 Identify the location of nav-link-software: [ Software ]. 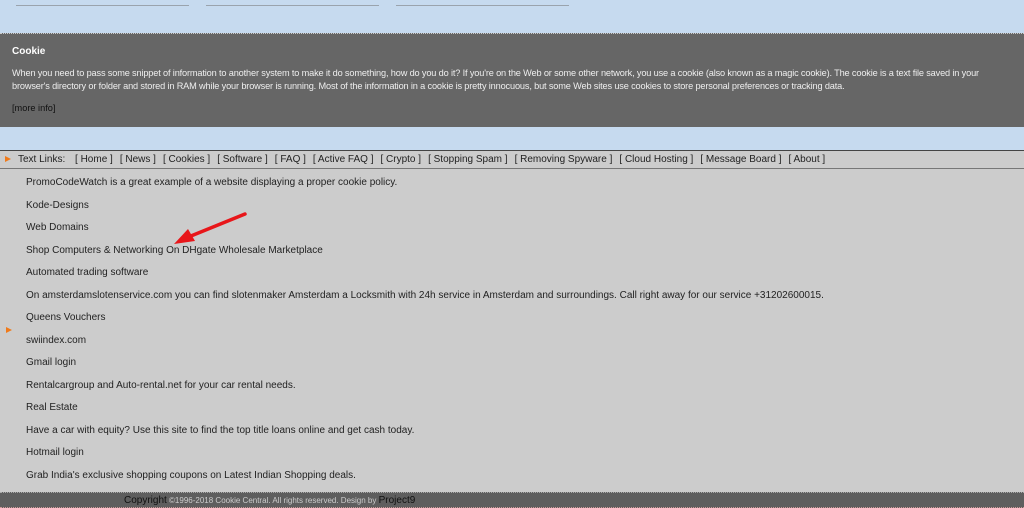
(242, 159).